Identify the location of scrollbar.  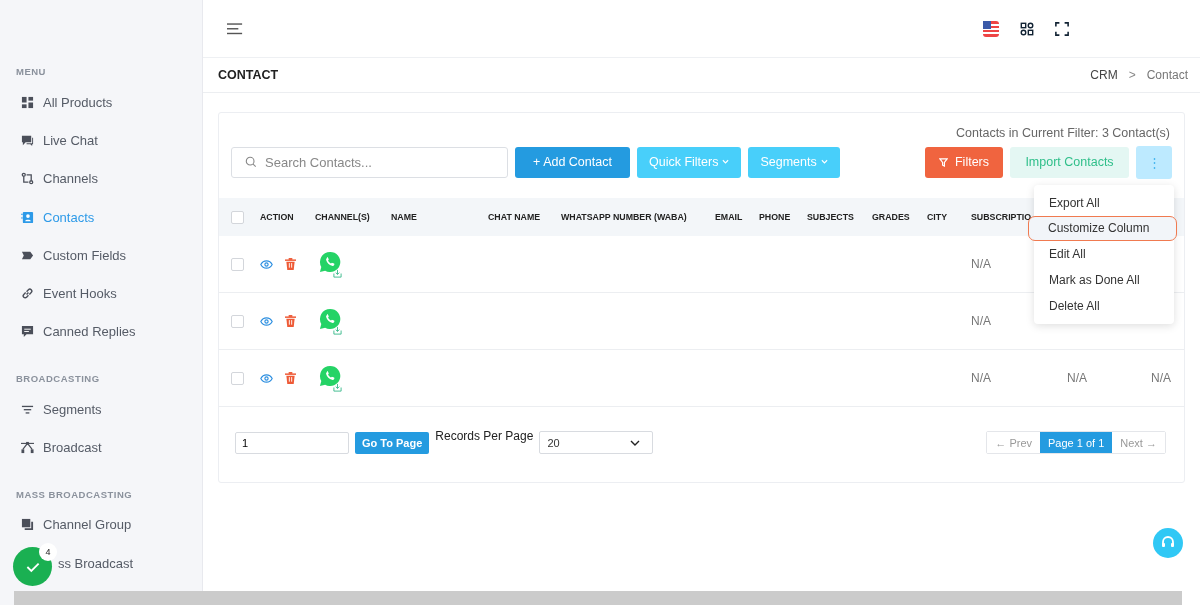
(598, 598).